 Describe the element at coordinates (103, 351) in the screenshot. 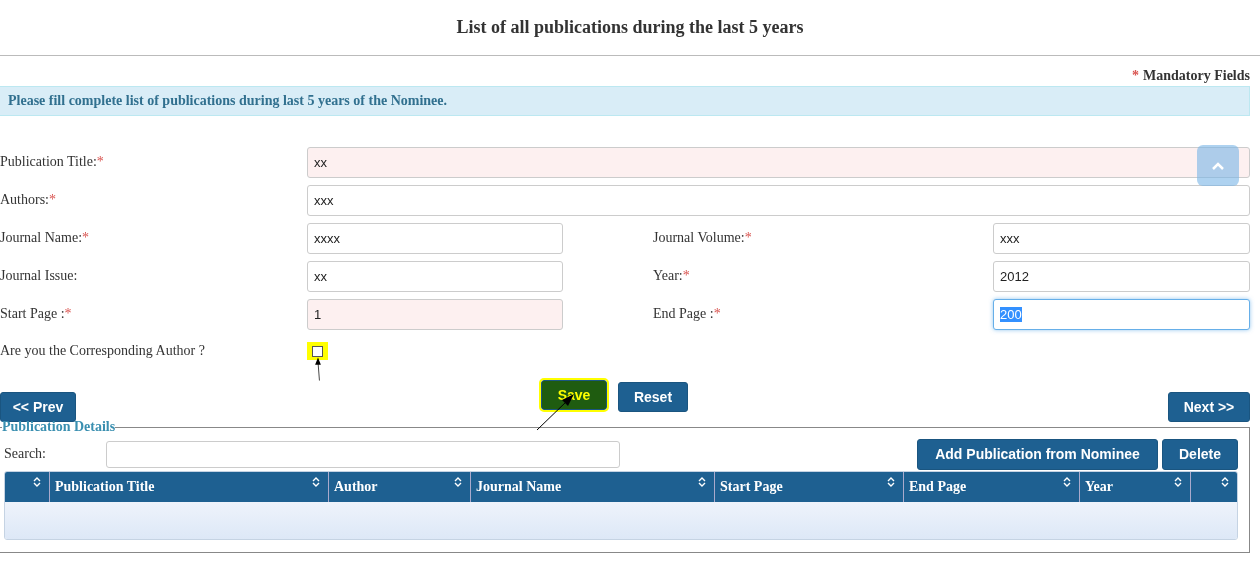

I see `field-label: Are you the Corresponding Author ?` at that location.